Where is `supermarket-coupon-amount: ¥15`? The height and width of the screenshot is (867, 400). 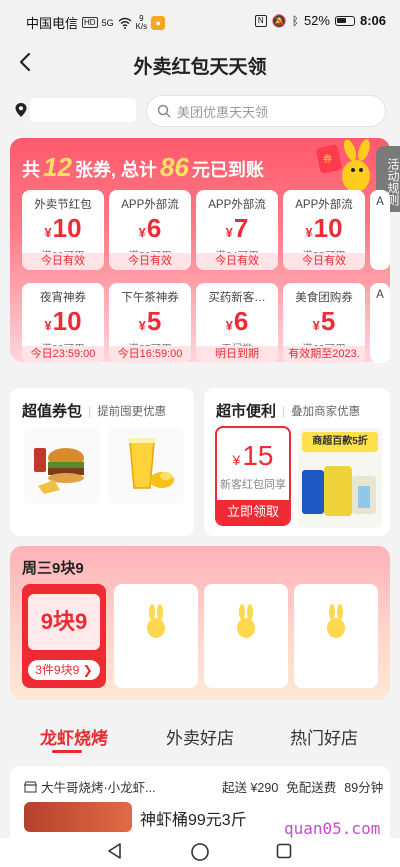
supermarket-coupon-amount: ¥15 is located at coordinates (253, 455).